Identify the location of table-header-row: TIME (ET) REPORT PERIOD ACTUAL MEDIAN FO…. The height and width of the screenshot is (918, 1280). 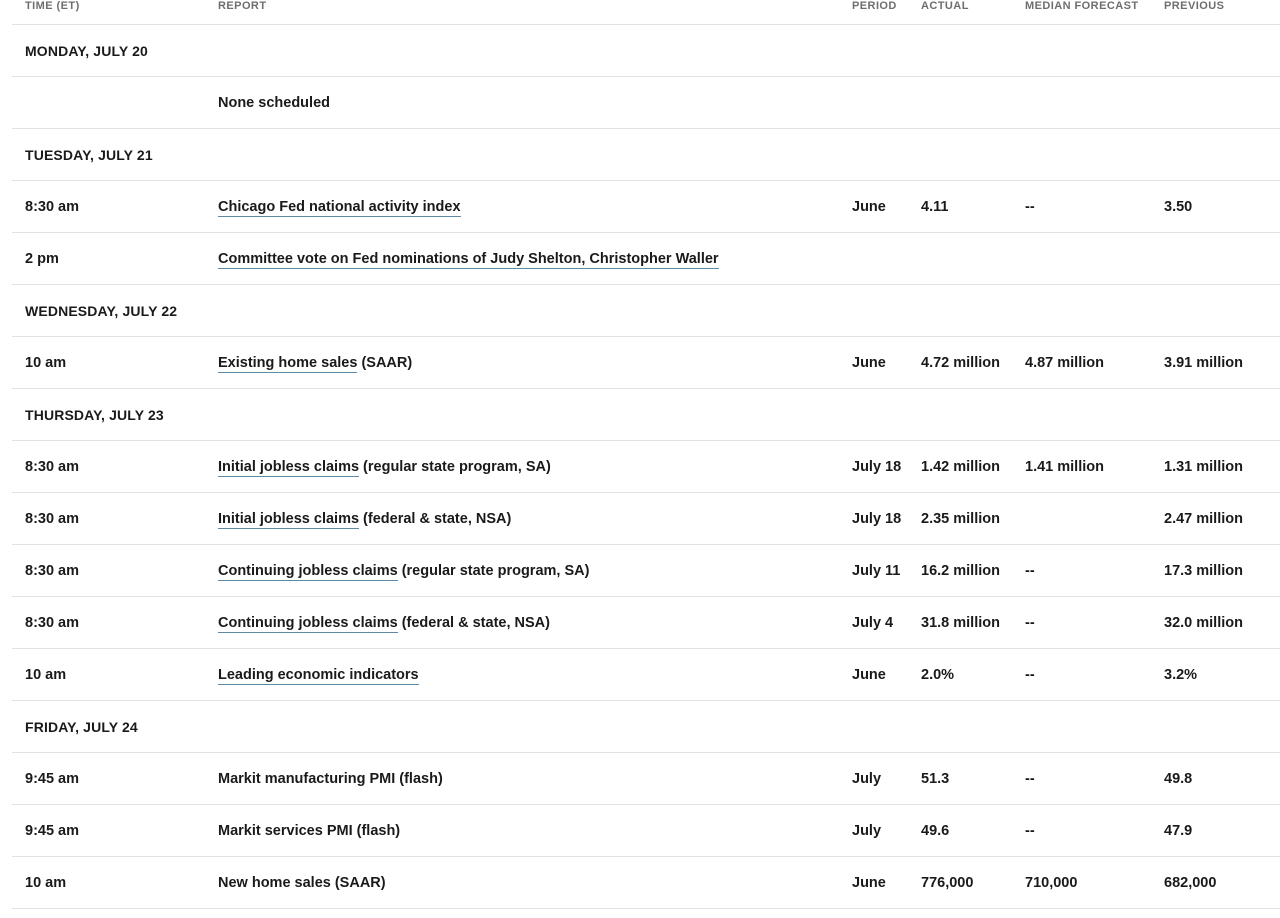
(646, 12).